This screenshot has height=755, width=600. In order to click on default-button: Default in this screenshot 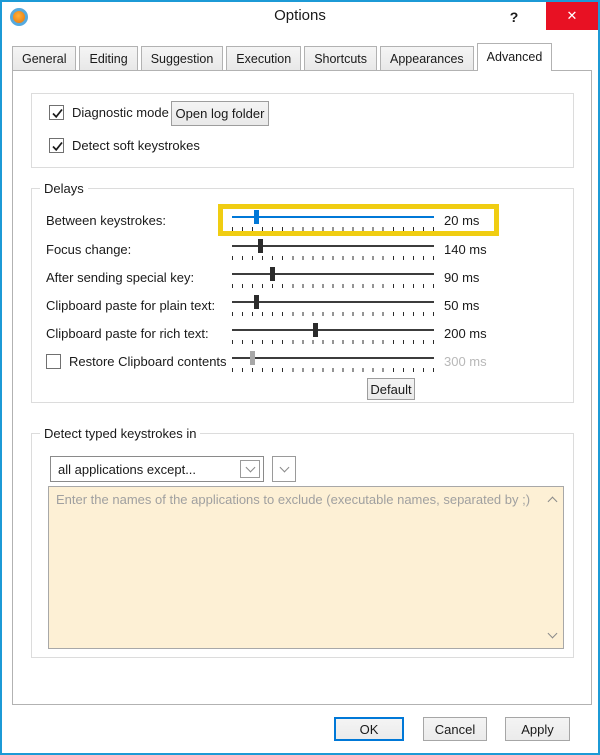, I will do `click(391, 389)`.